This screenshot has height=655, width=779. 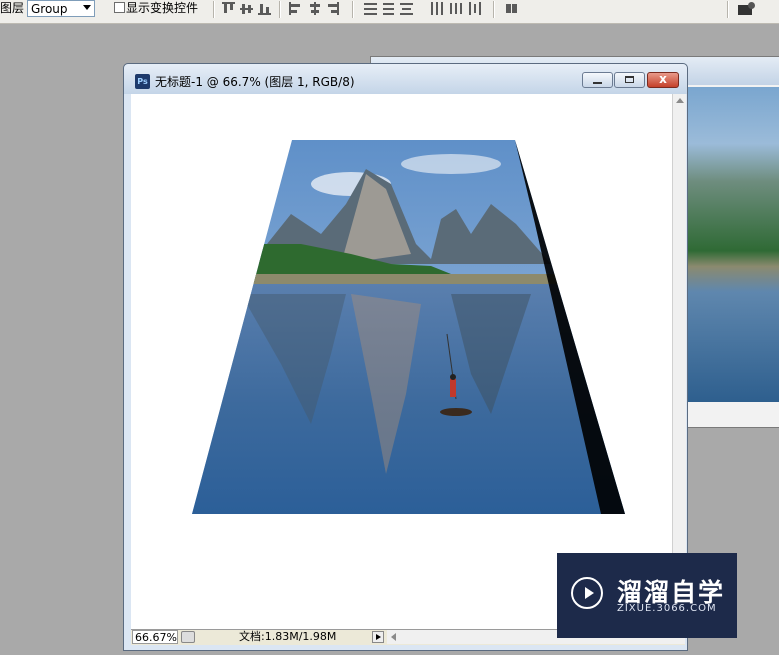 What do you see at coordinates (647, 595) in the screenshot?
I see `watermark-logo: 溜溜自学 ZIXUE.3066.COM` at bounding box center [647, 595].